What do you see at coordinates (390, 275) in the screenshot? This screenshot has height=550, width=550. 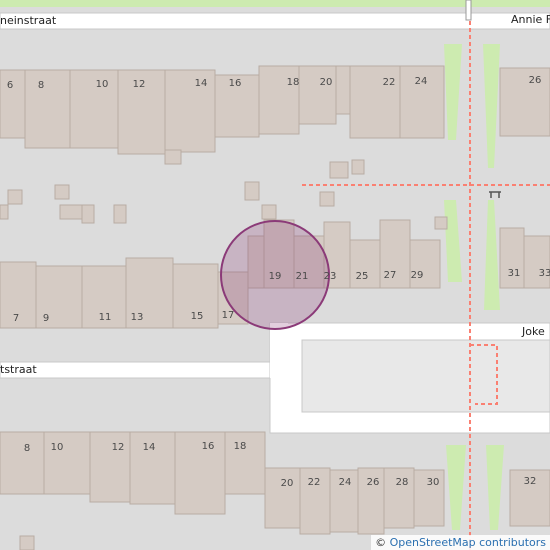 I see `house-number: 27` at bounding box center [390, 275].